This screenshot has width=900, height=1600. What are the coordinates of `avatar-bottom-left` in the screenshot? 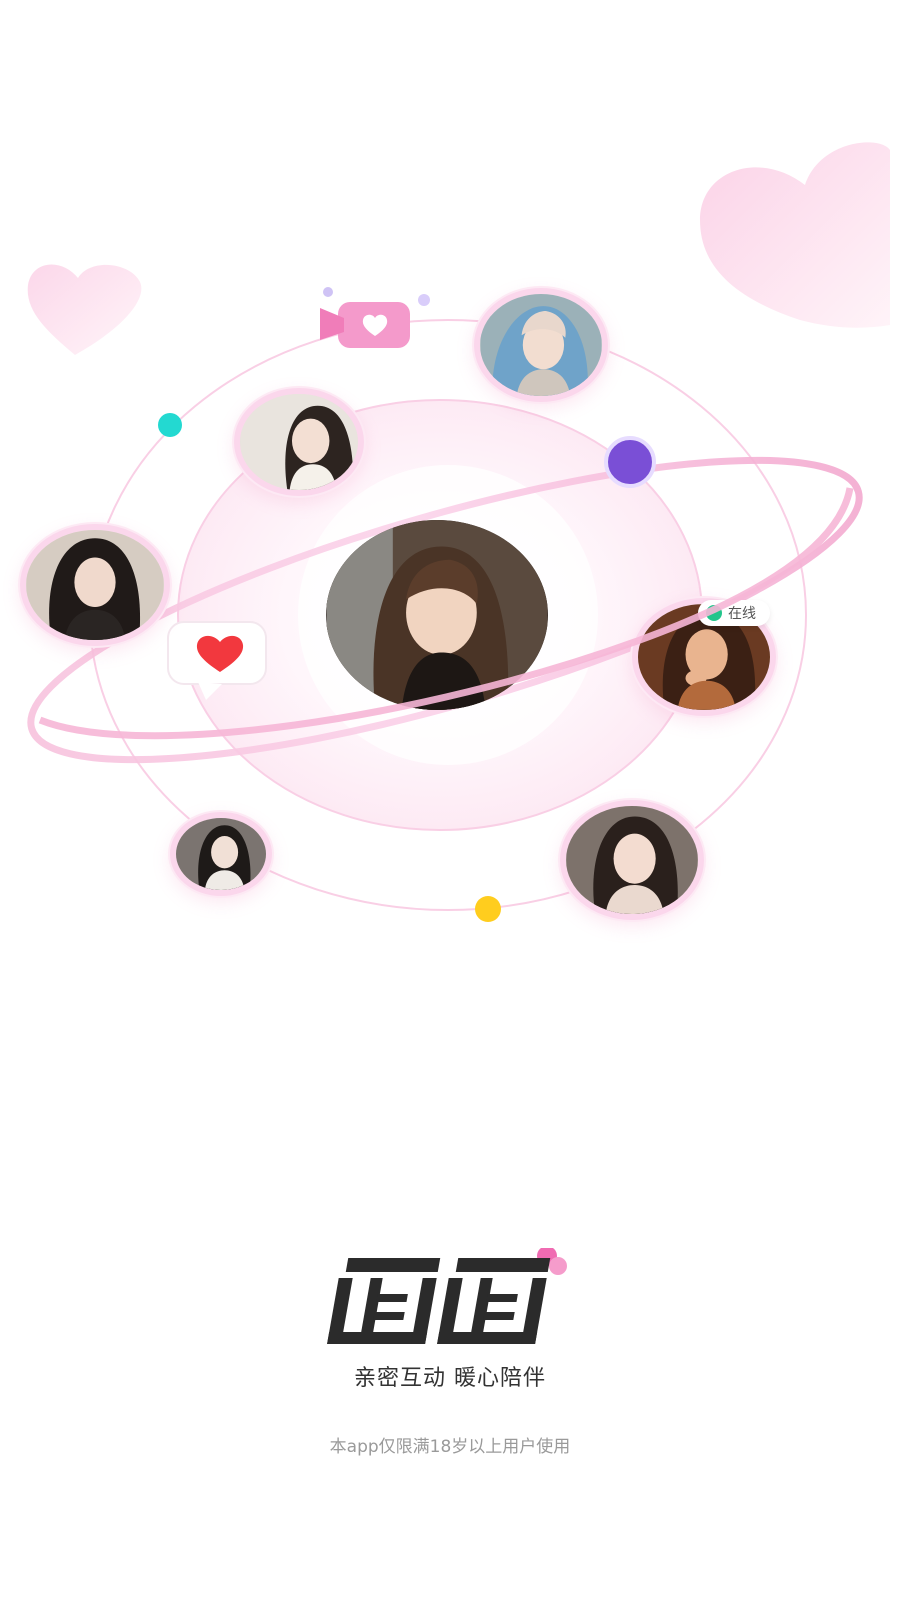 It's located at (221, 854).